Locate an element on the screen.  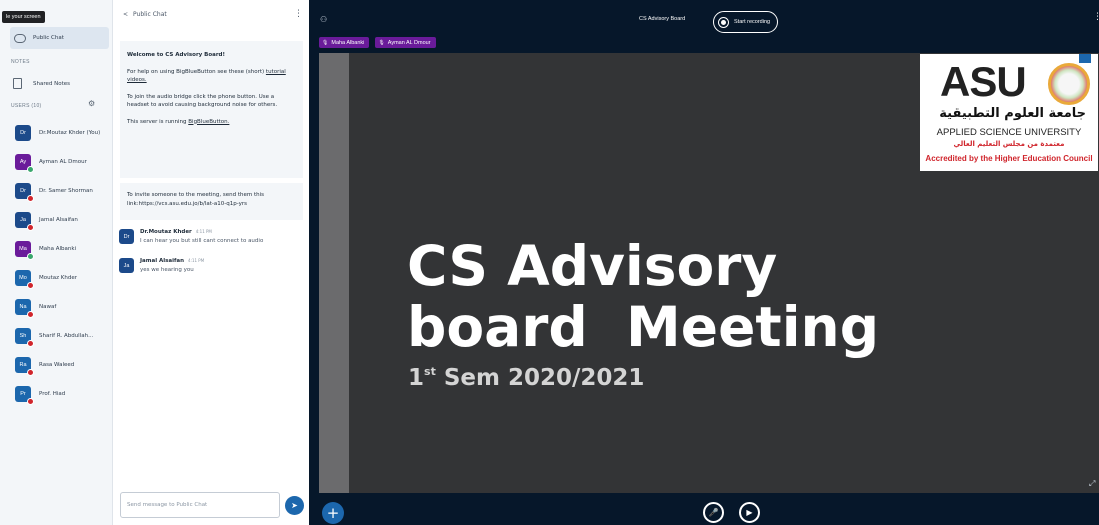
user-list-item: Dr Dr. Samer Shorman is located at coordinates (57, 190).